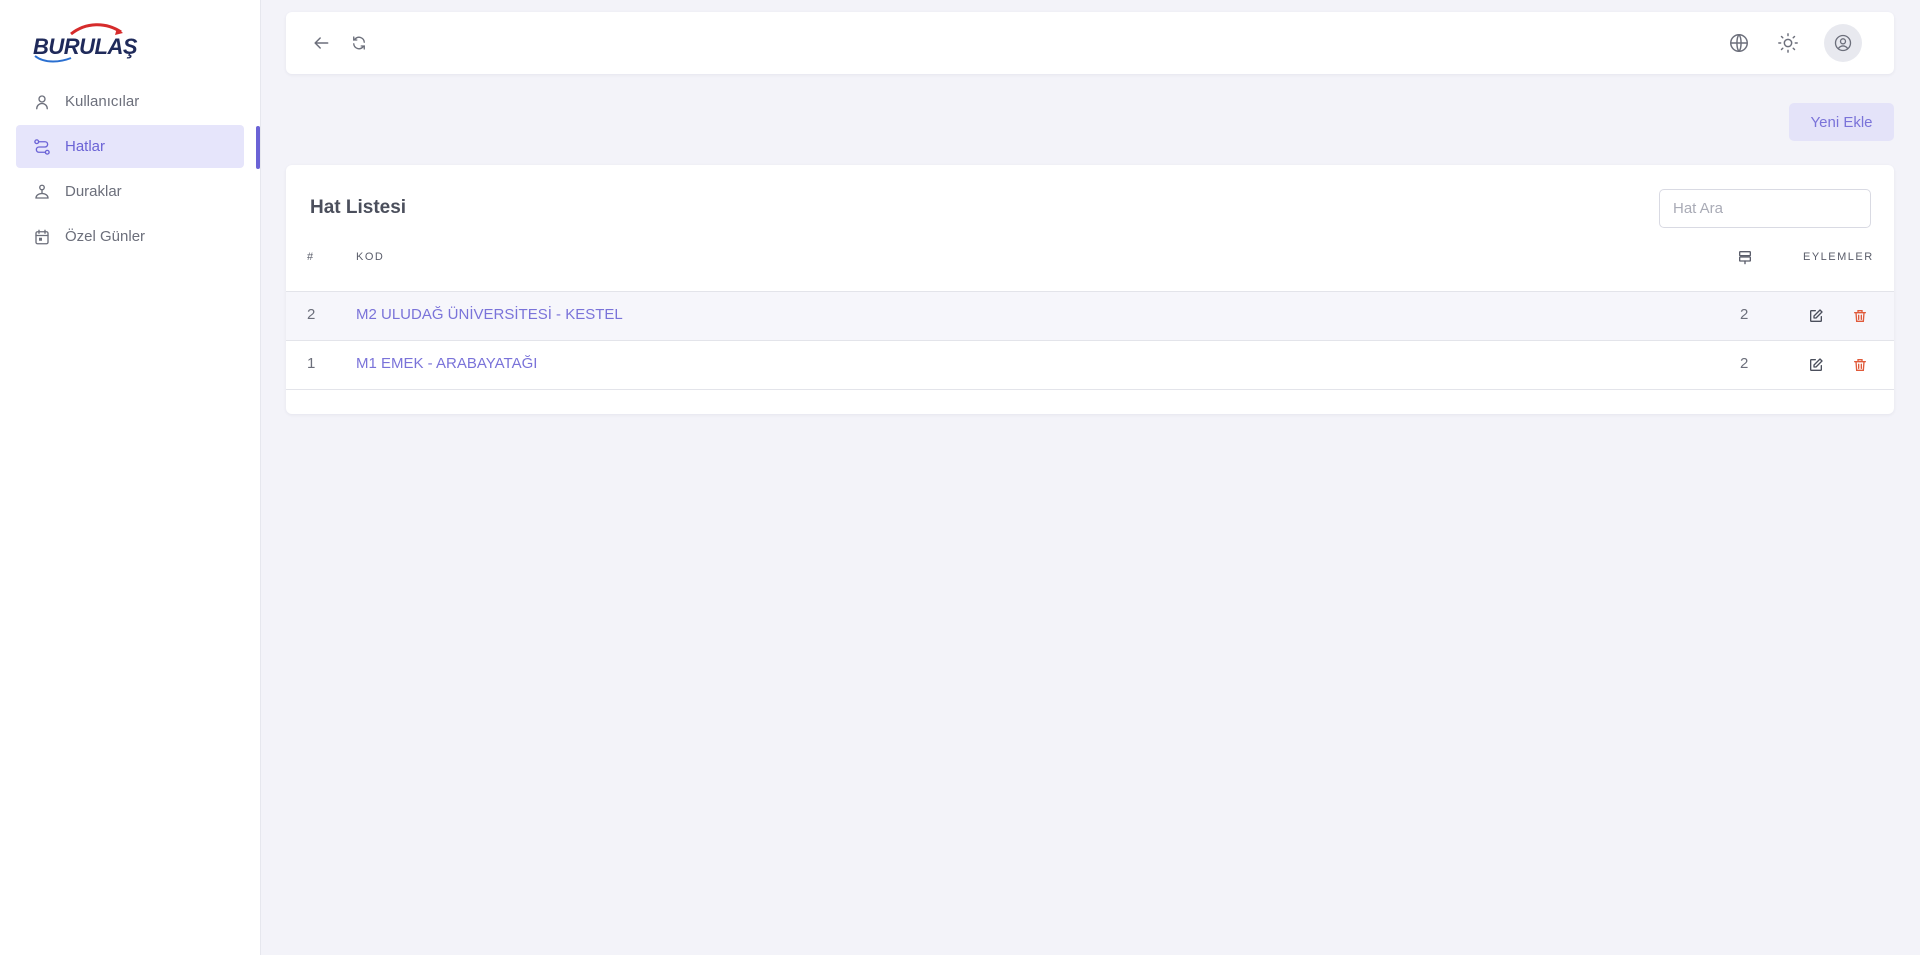 The width and height of the screenshot is (1920, 955). What do you see at coordinates (1090, 389) in the screenshot?
I see `table-bottom-divider` at bounding box center [1090, 389].